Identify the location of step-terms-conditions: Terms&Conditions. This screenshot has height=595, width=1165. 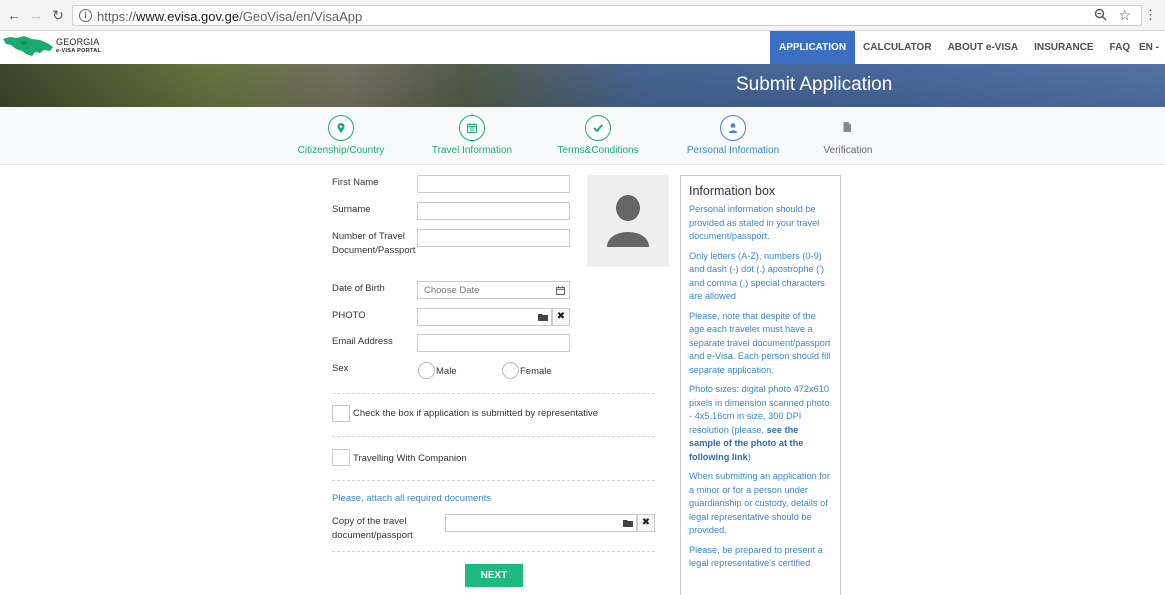
(598, 135).